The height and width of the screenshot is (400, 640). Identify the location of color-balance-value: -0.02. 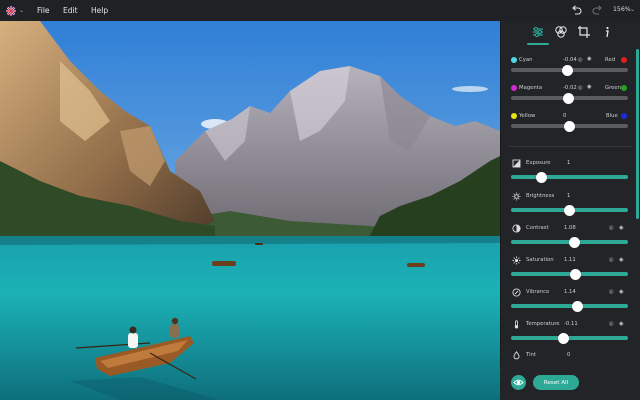
(570, 87).